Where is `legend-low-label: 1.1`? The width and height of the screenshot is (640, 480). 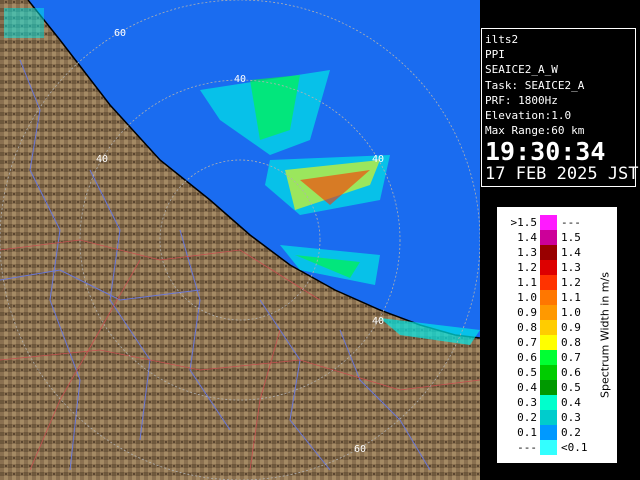
legend-low-label: 1.1 is located at coordinates (527, 282).